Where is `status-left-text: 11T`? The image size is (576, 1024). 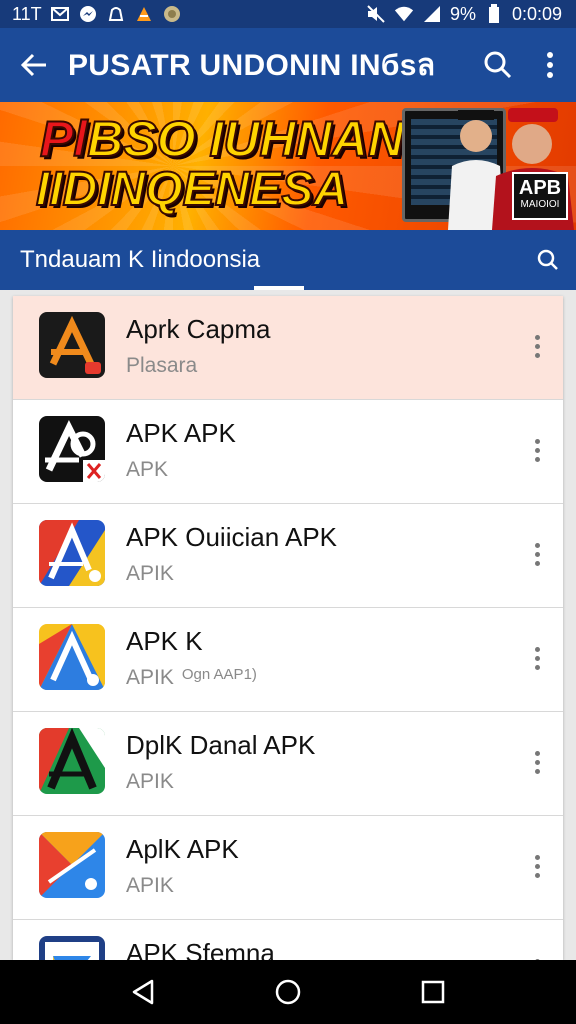 status-left-text: 11T is located at coordinates (27, 13).